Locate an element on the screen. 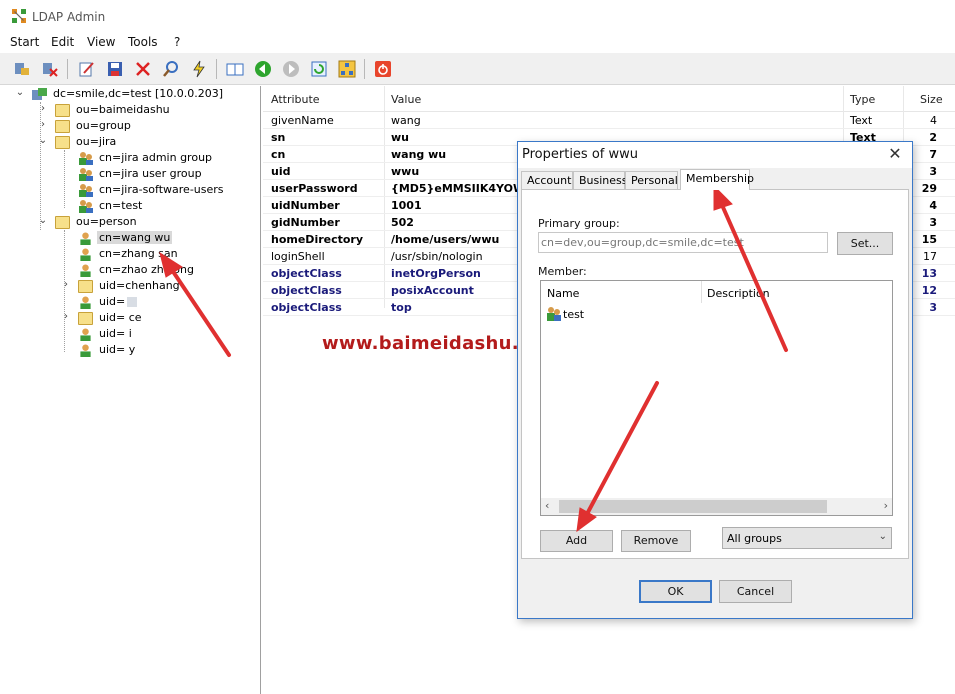  tree-node-label: cn=jira user group is located at coordinates (150, 173).